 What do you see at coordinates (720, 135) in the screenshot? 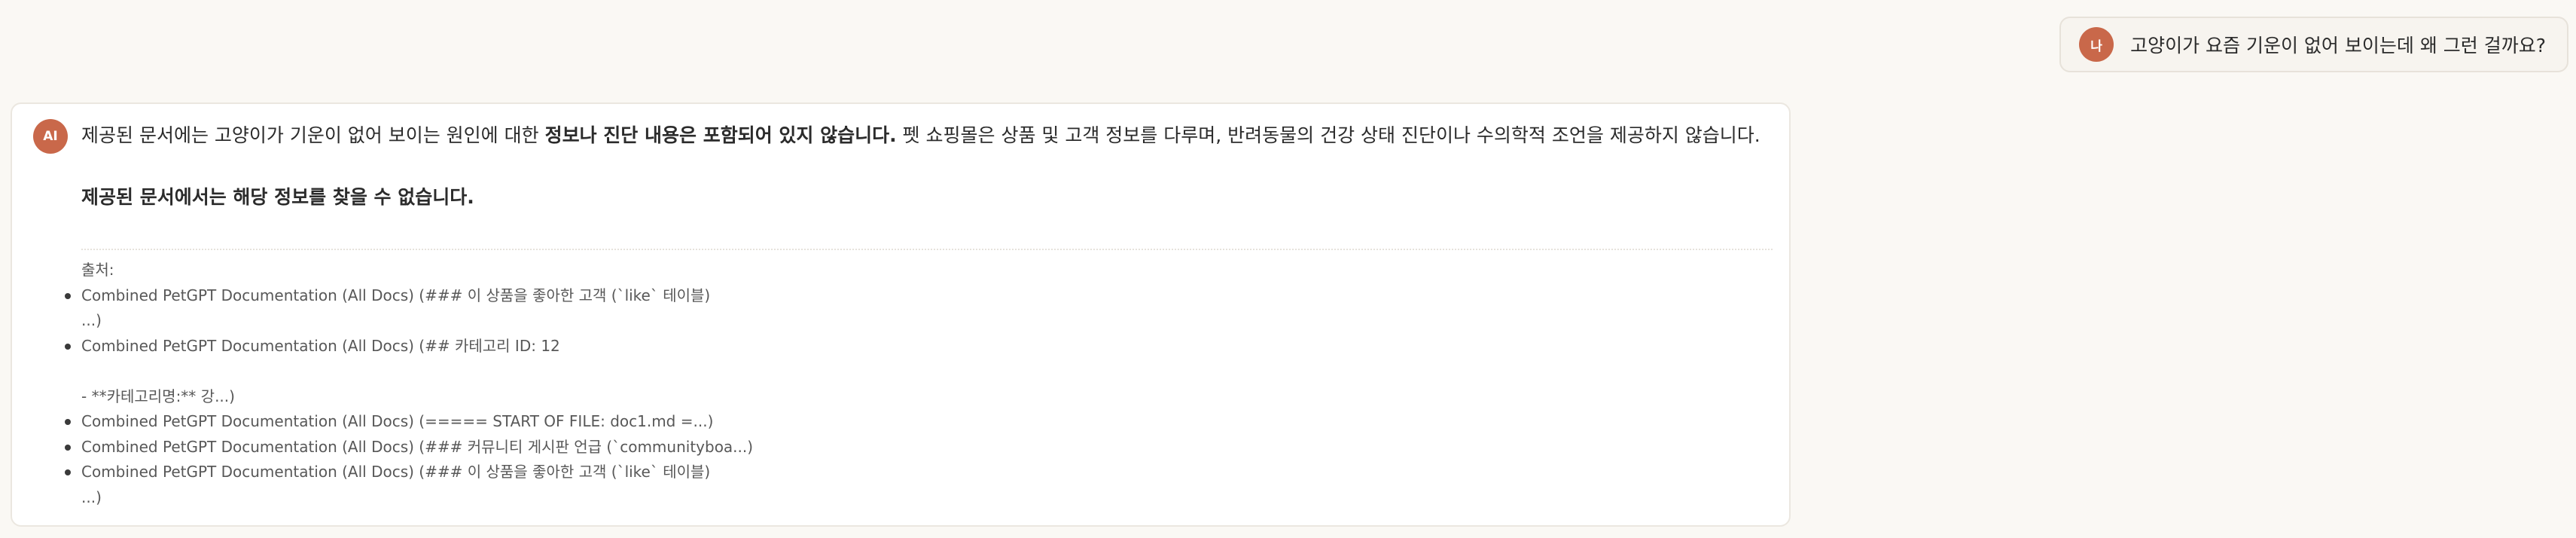
I see `answer-emphasis: 정보나 진단 내용은 포함되어 있지 않습니다.` at bounding box center [720, 135].